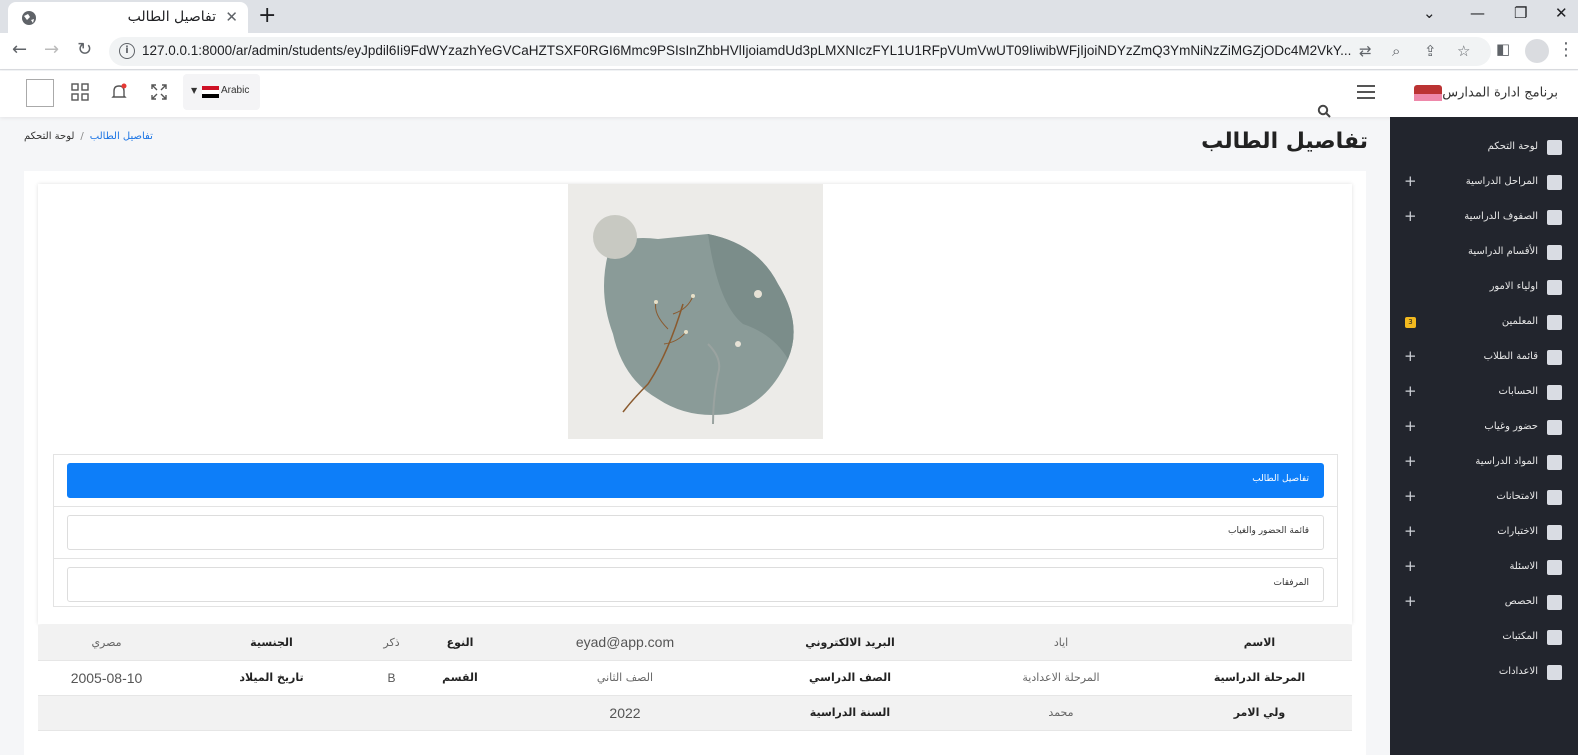 The height and width of the screenshot is (755, 1578). I want to click on gender-label: النوع, so click(460, 643).